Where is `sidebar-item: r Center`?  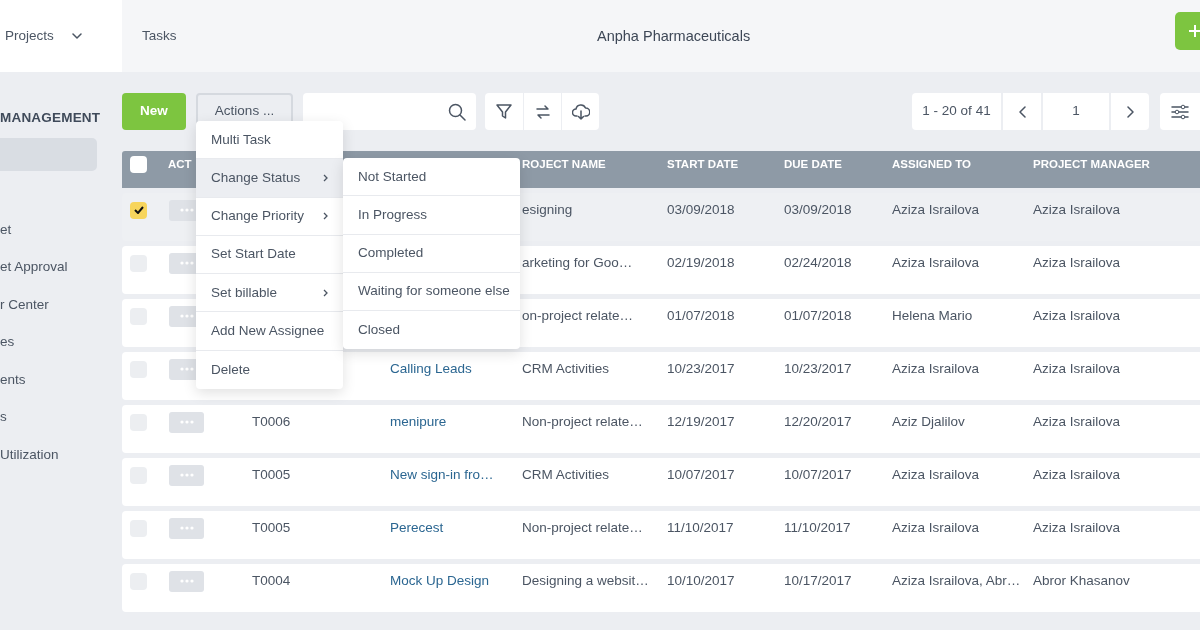 sidebar-item: r Center is located at coordinates (61, 305).